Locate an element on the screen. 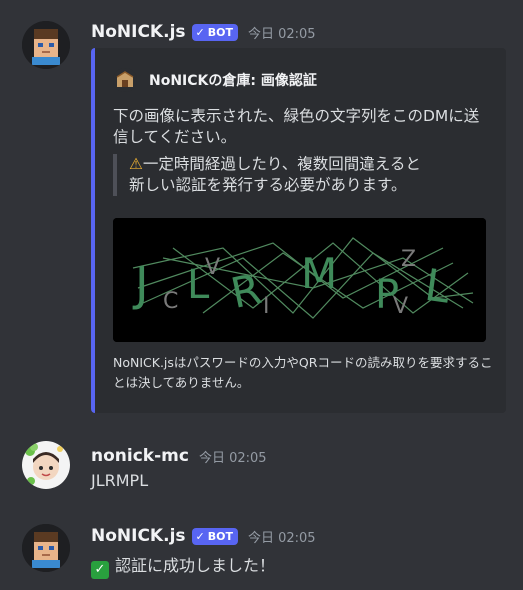 Image resolution: width=523 pixels, height=590 pixels. author-line: nonick-mc 今日 02:05 is located at coordinates (179, 456).